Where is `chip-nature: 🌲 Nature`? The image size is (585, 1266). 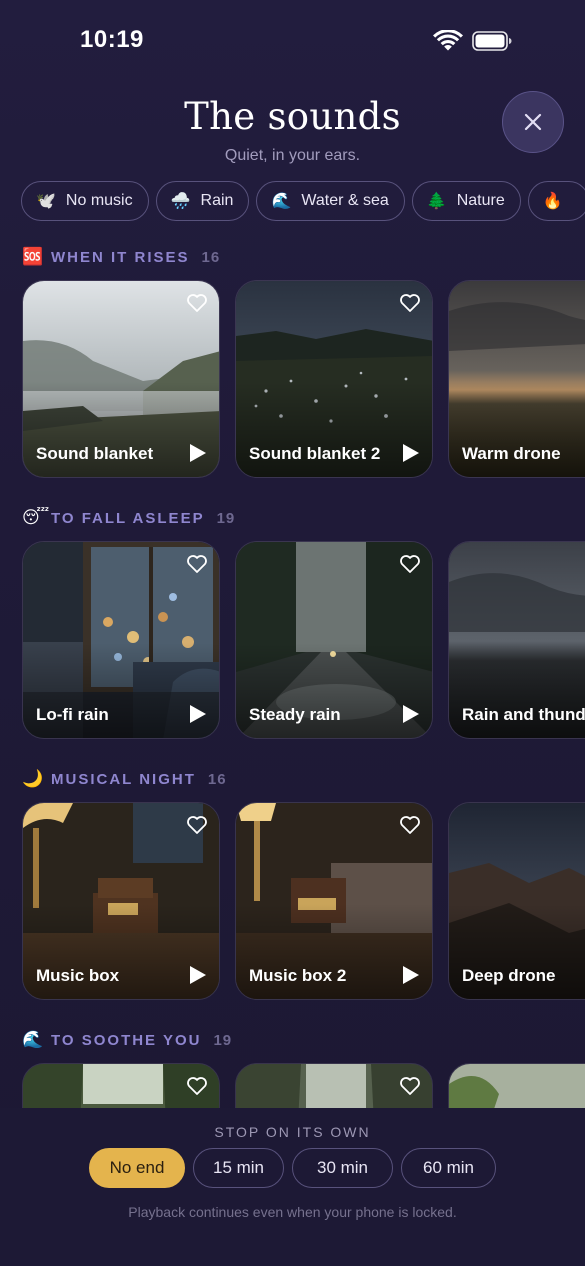
chip-nature: 🌲 Nature is located at coordinates (466, 201).